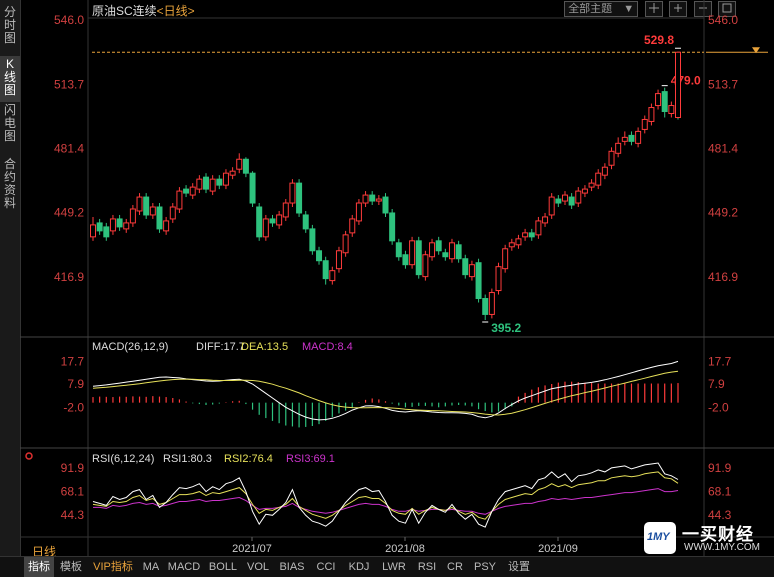  Describe the element at coordinates (359, 567) in the screenshot. I see `tab-kdj: KDJ` at that location.